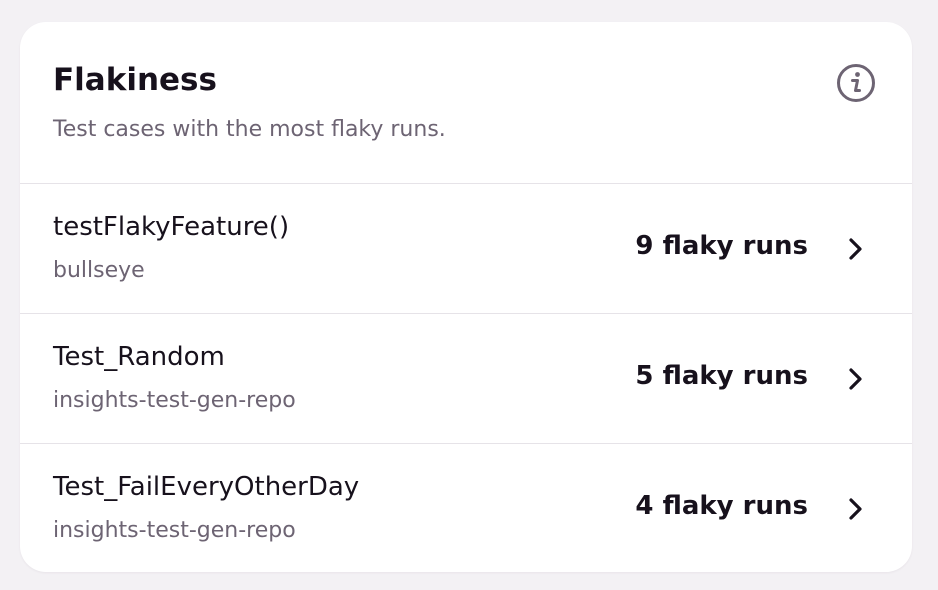 This screenshot has height=590, width=938. I want to click on info-icon, so click(856, 83).